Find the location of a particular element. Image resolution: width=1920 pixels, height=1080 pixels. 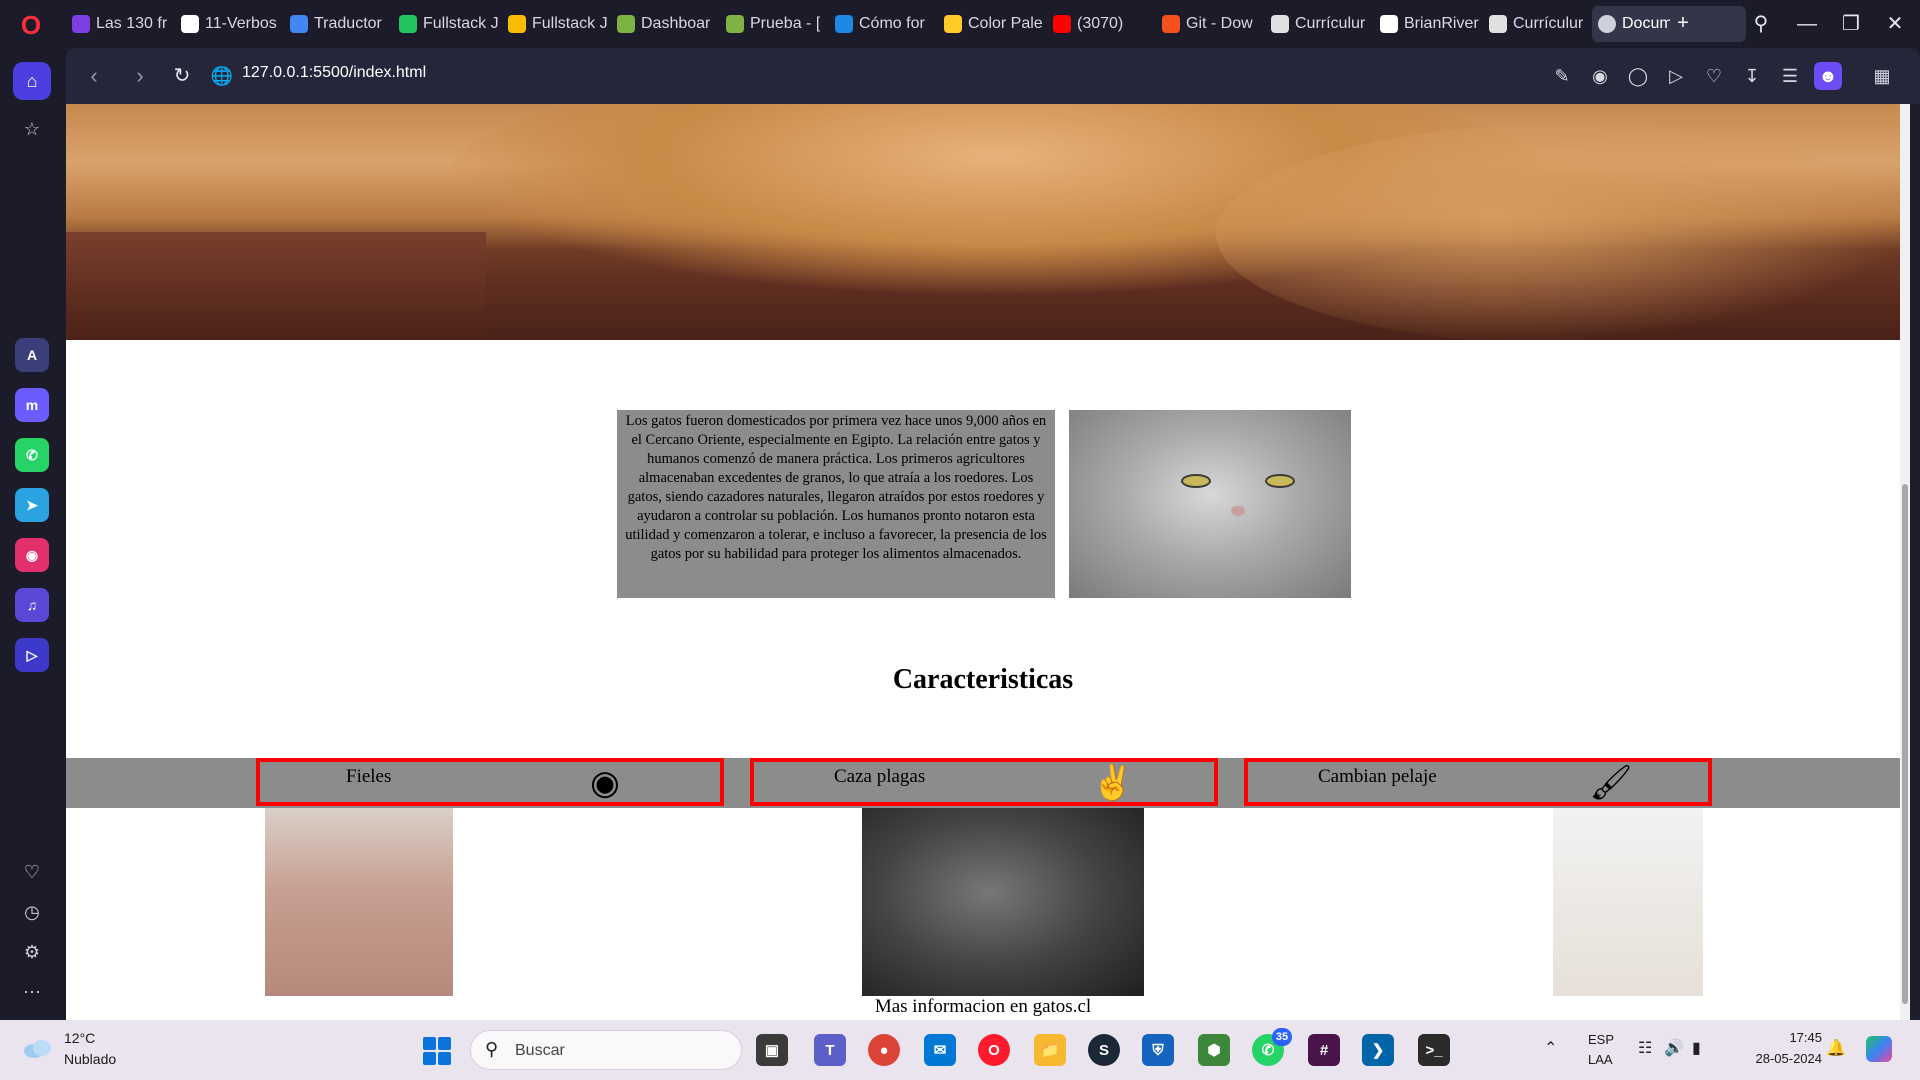

browser-tab: 11-Verbos is located at coordinates (229, 24).